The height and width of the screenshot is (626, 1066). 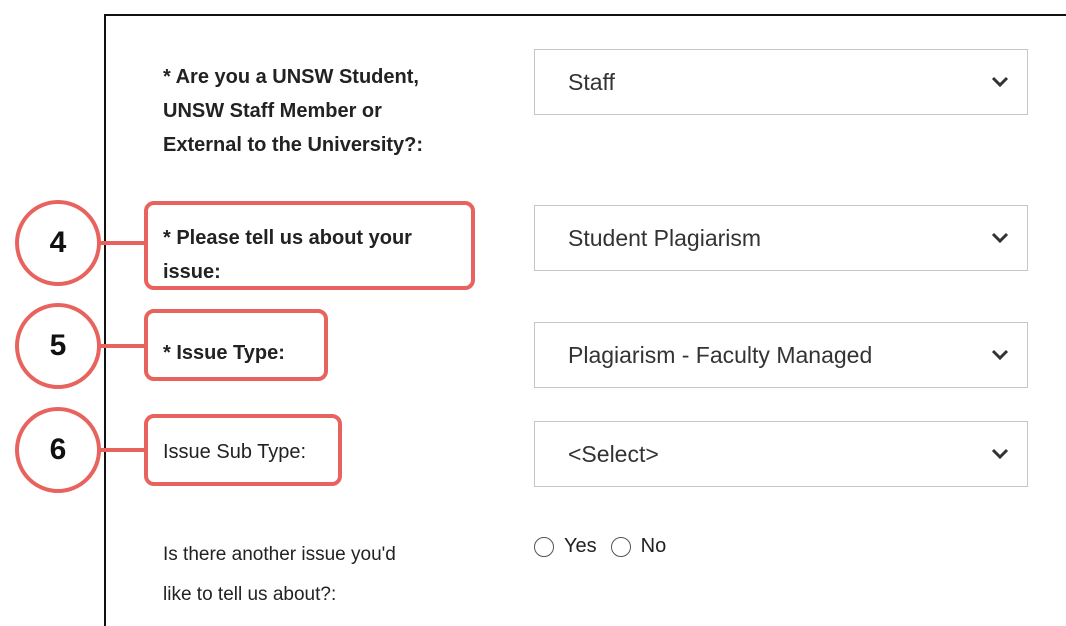 I want to click on issue-select: Student Plagiarism, so click(x=781, y=238).